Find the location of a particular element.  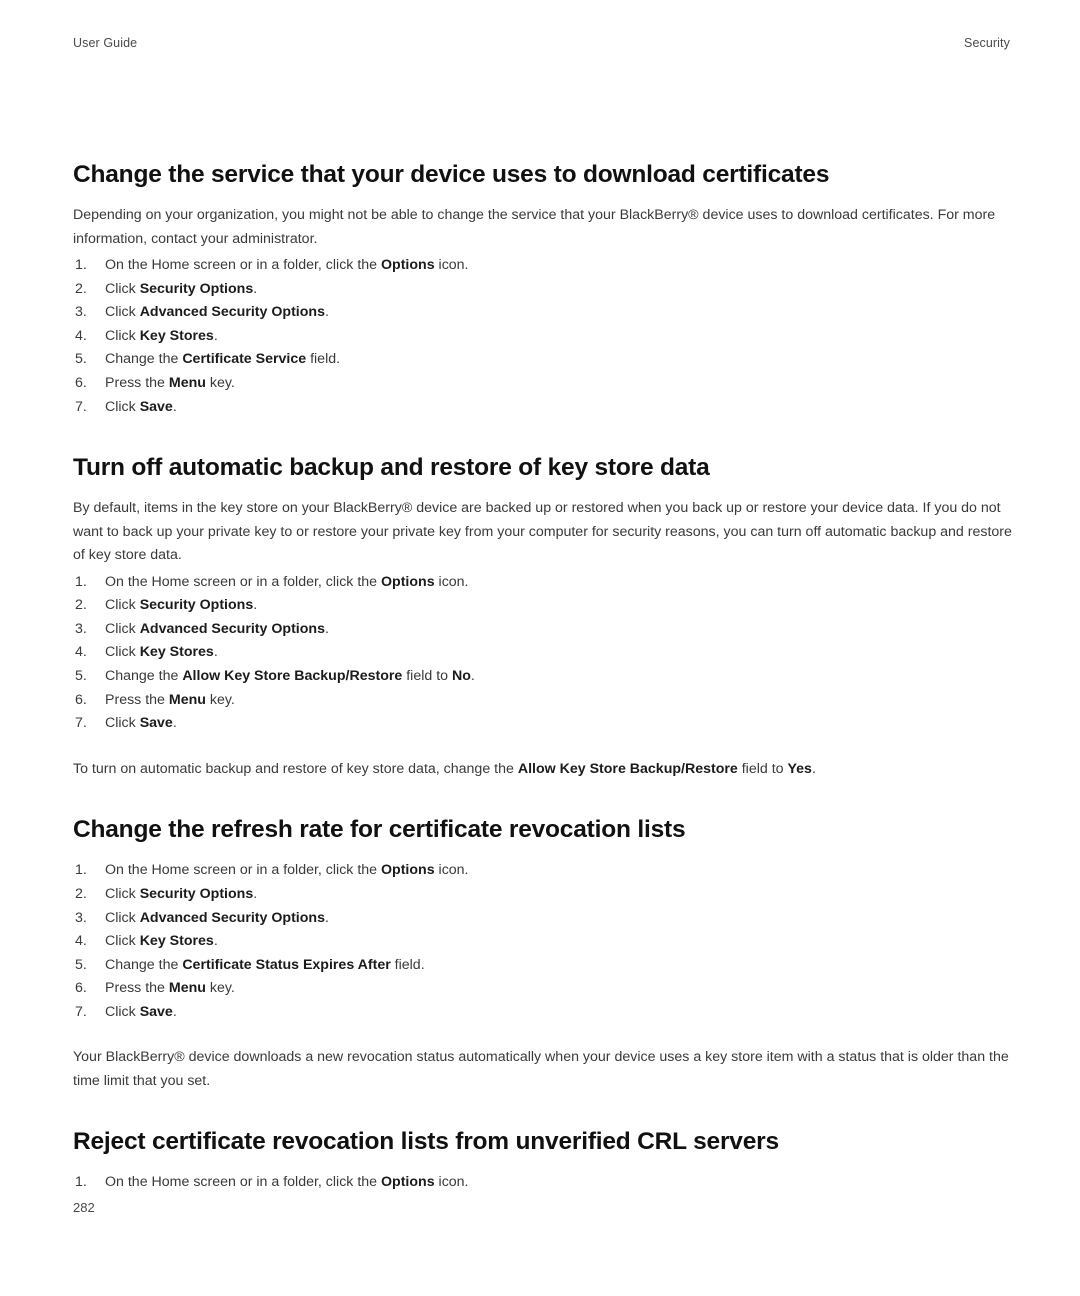

step-text: Click Key Stores. is located at coordinates (161, 336).